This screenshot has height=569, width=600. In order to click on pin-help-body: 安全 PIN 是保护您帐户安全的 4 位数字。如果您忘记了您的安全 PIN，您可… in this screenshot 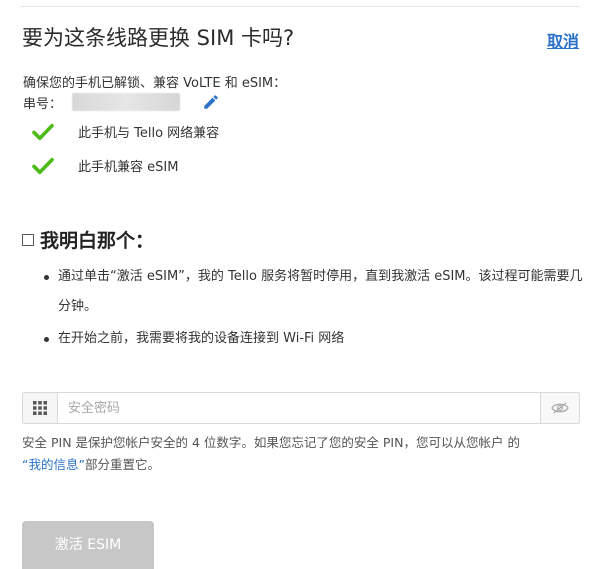, I will do `click(271, 442)`.